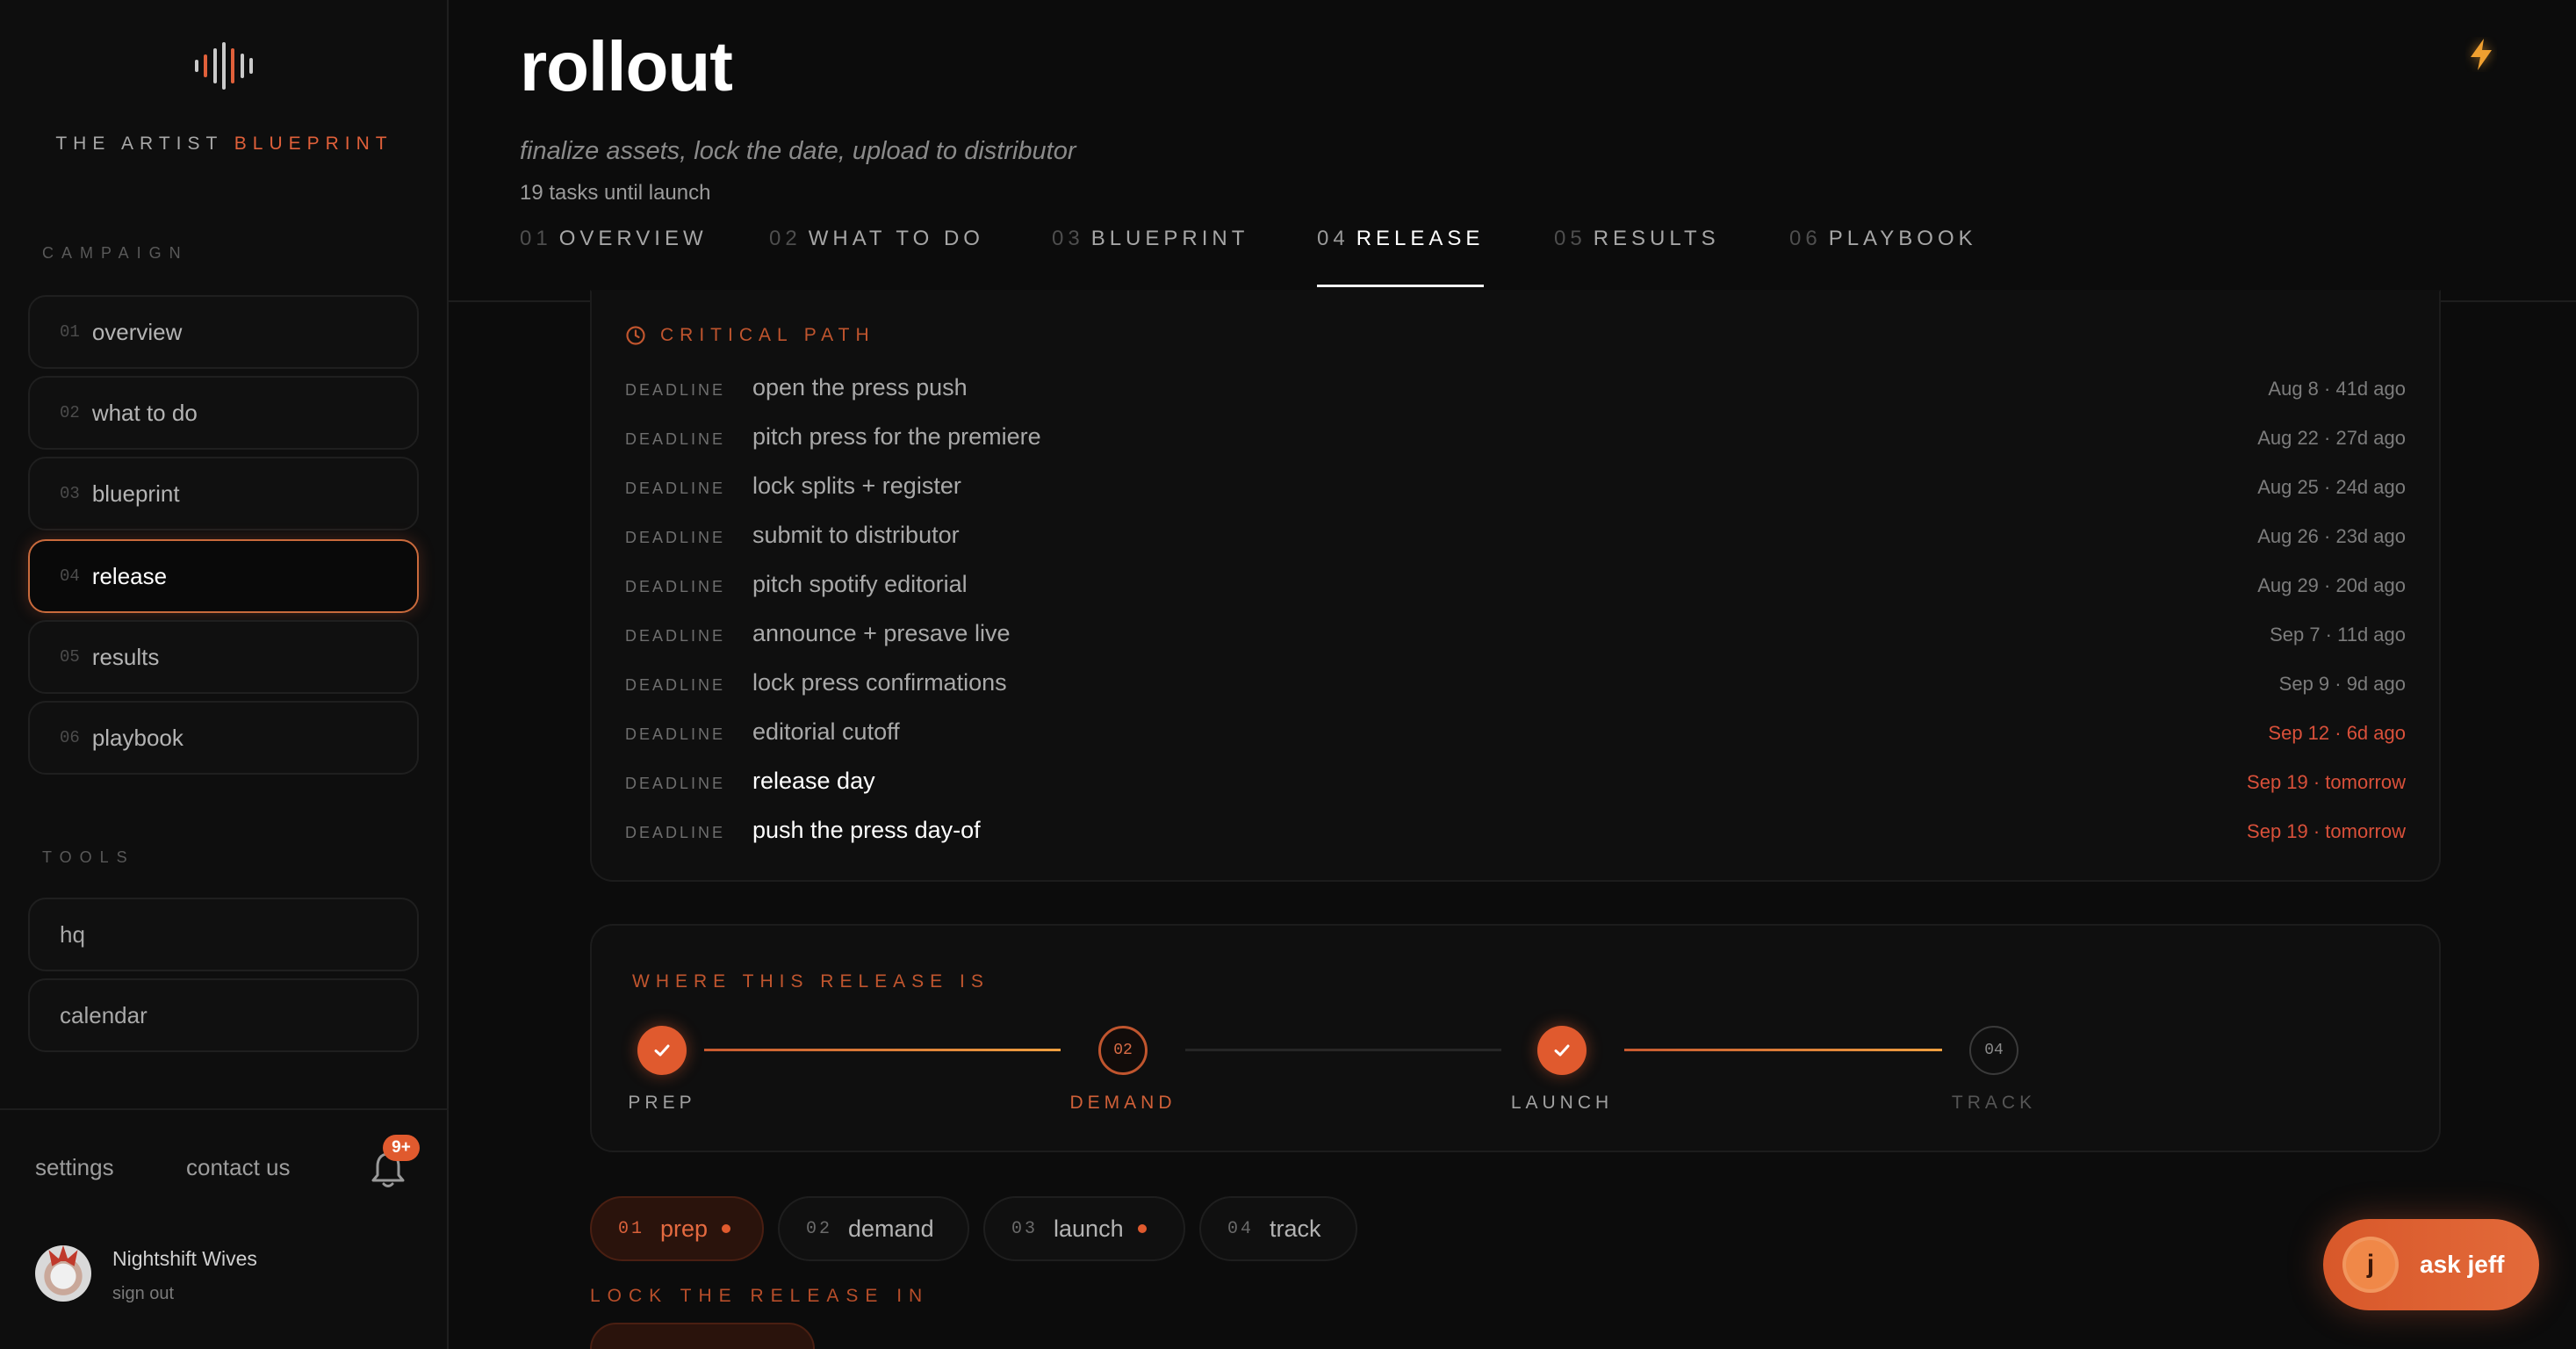  Describe the element at coordinates (1994, 1103) in the screenshot. I see `step-label-track: TRACK` at that location.